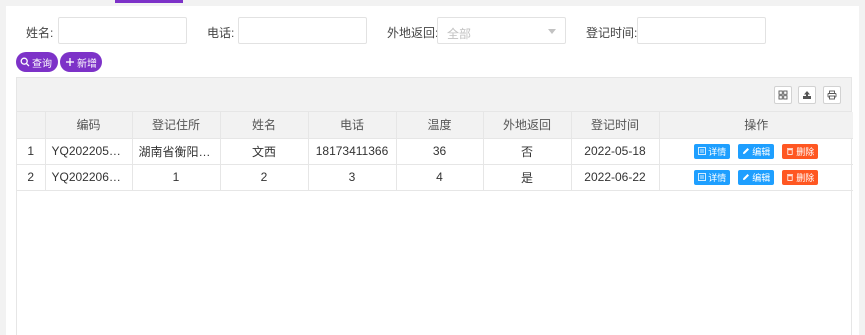 This screenshot has height=335, width=865. Describe the element at coordinates (264, 151) in the screenshot. I see `cell-name: 文西` at that location.